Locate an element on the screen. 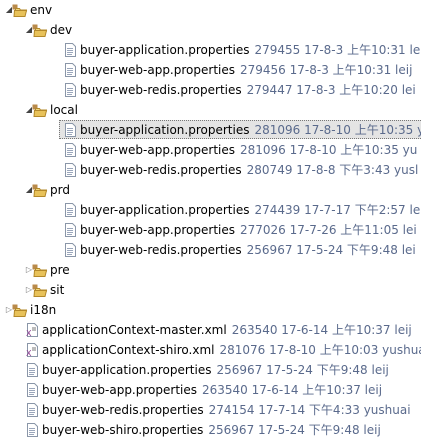 The image size is (421, 441). tree-folder-prd: ◢ prd is located at coordinates (210, 190).